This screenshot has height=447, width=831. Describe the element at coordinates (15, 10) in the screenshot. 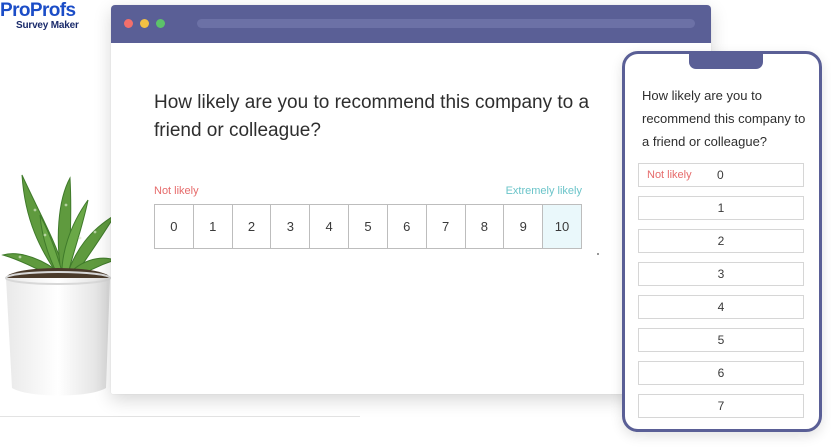

I see `logo-pro-text: Pro` at that location.